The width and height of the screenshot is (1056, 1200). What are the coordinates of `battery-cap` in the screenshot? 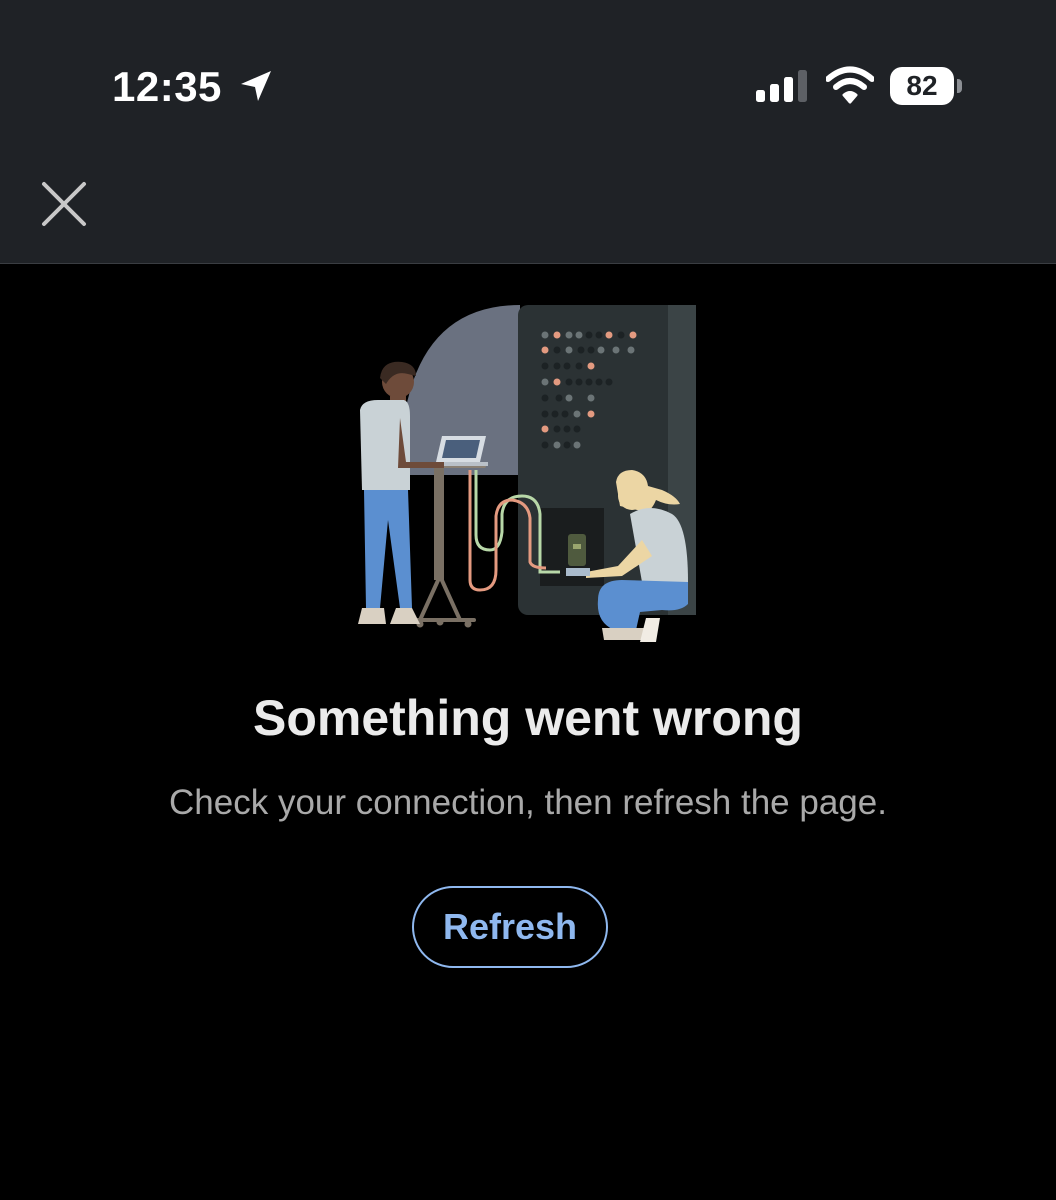 It's located at (959, 86).